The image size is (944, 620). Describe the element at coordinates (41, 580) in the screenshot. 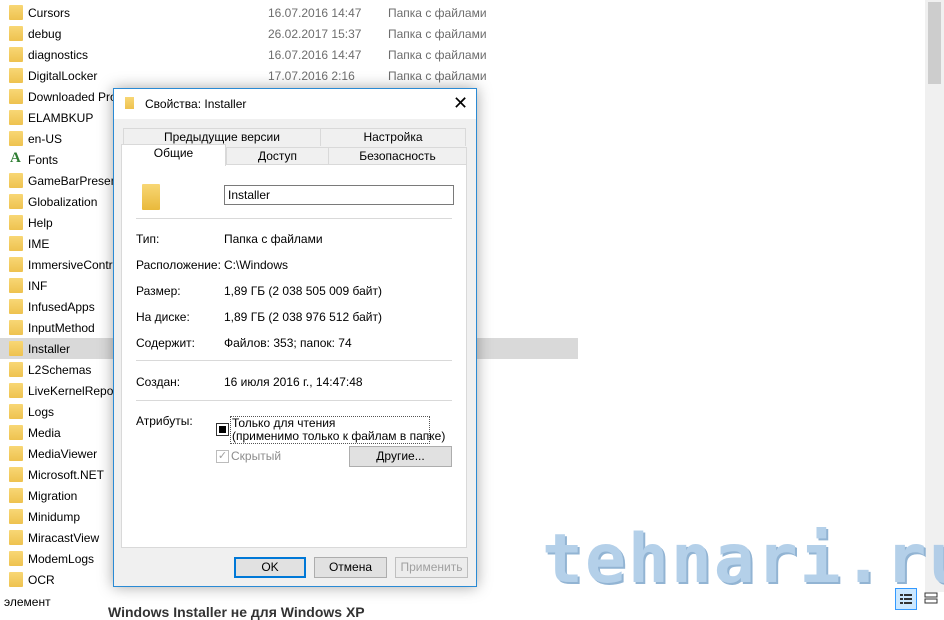

I see `file-name: OCR` at that location.